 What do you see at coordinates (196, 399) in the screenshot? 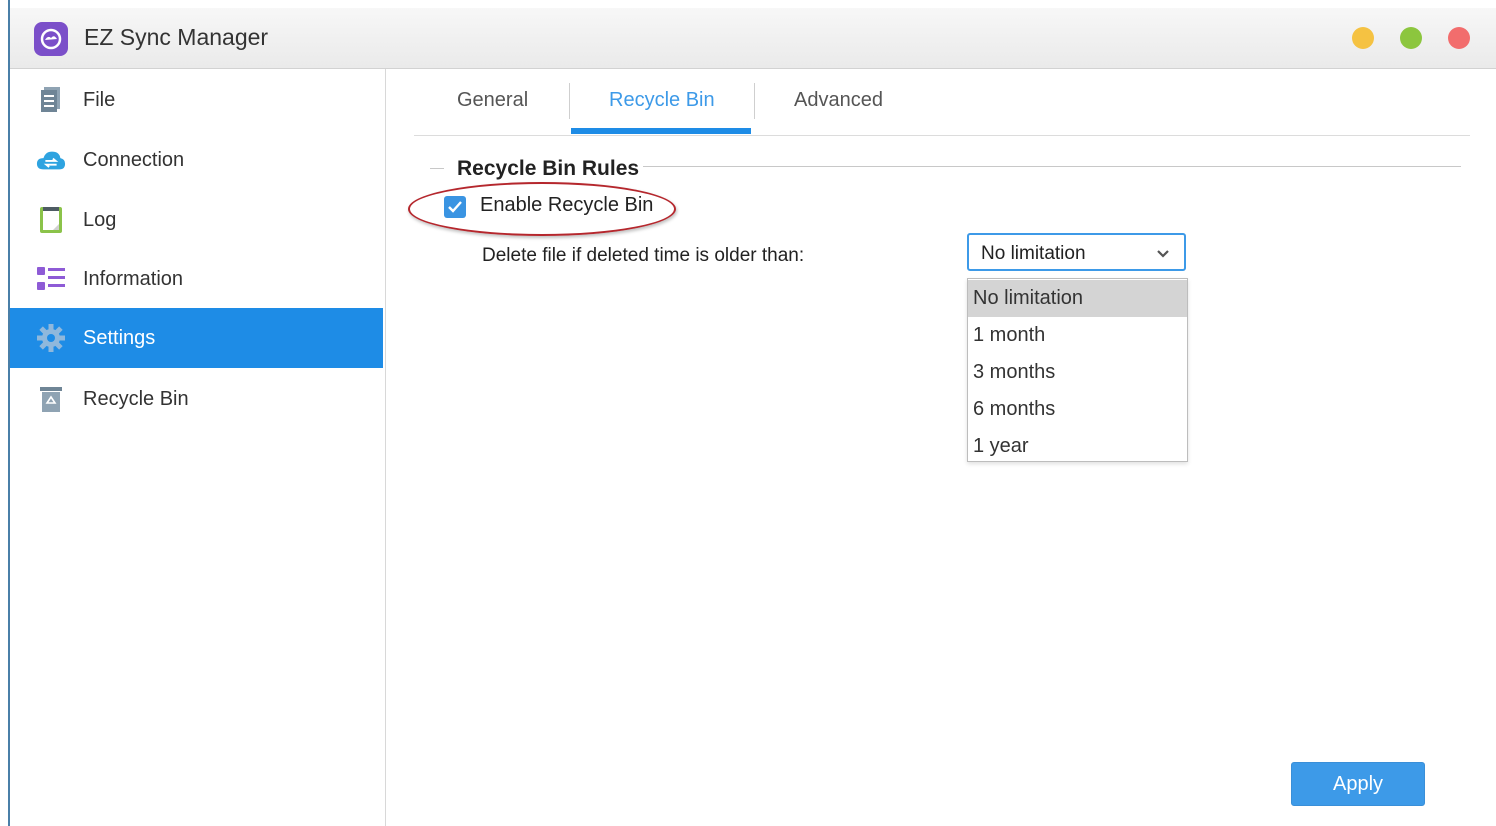
I see `sidebar-item-recycle-bin: Recycle Bin` at bounding box center [196, 399].